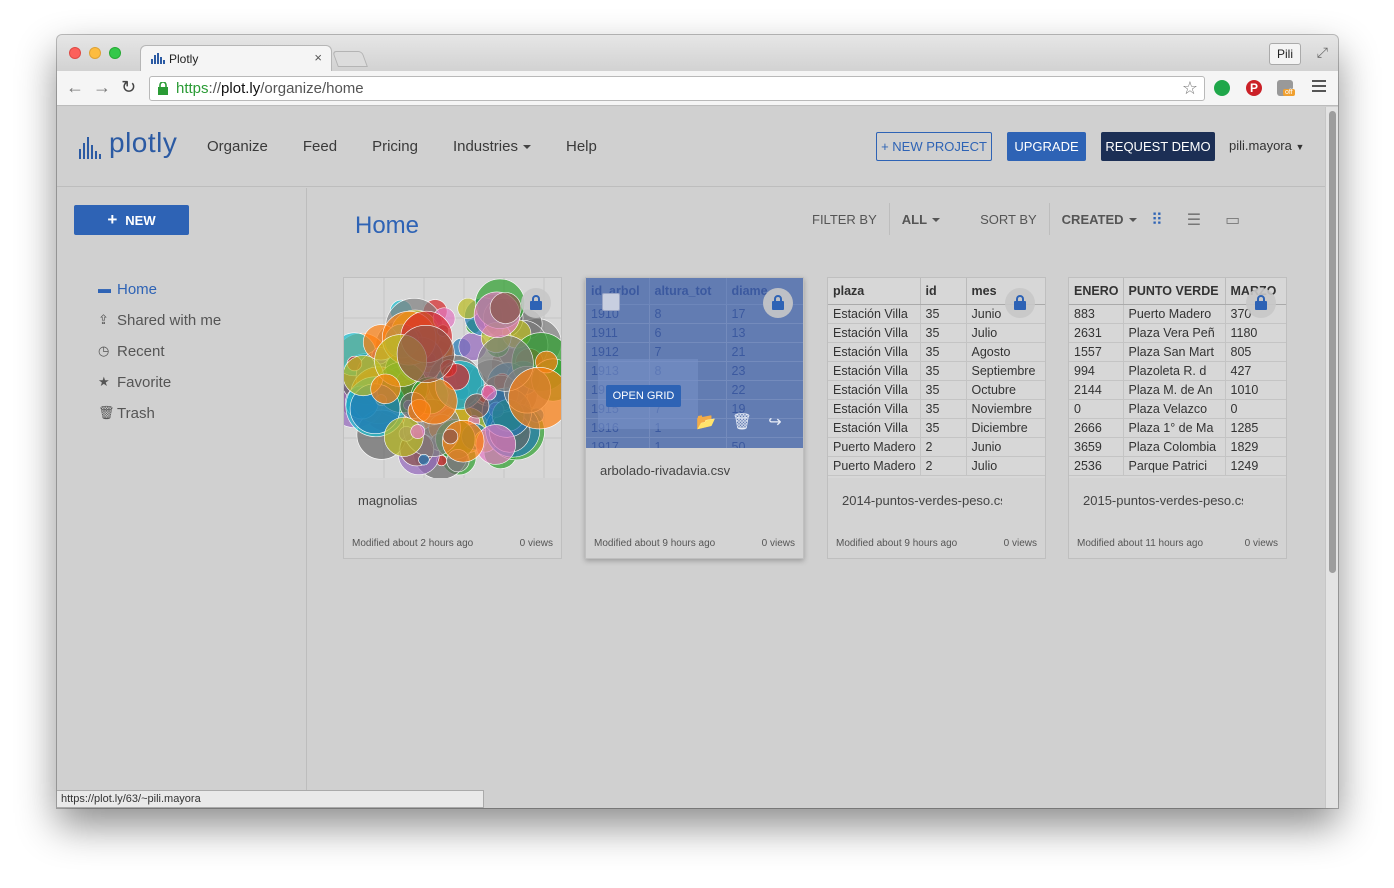 Image resolution: width=1394 pixels, height=888 pixels. I want to click on table-cell: 2, so click(943, 466).